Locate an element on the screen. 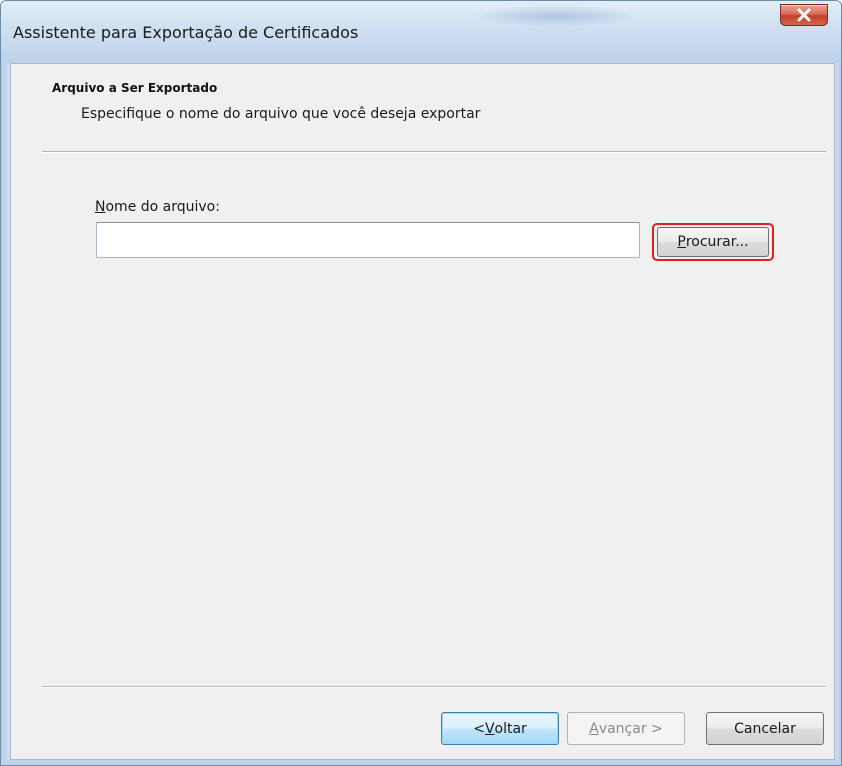 Image resolution: width=842 pixels, height=766 pixels. window-left-border is located at coordinates (5, 414).